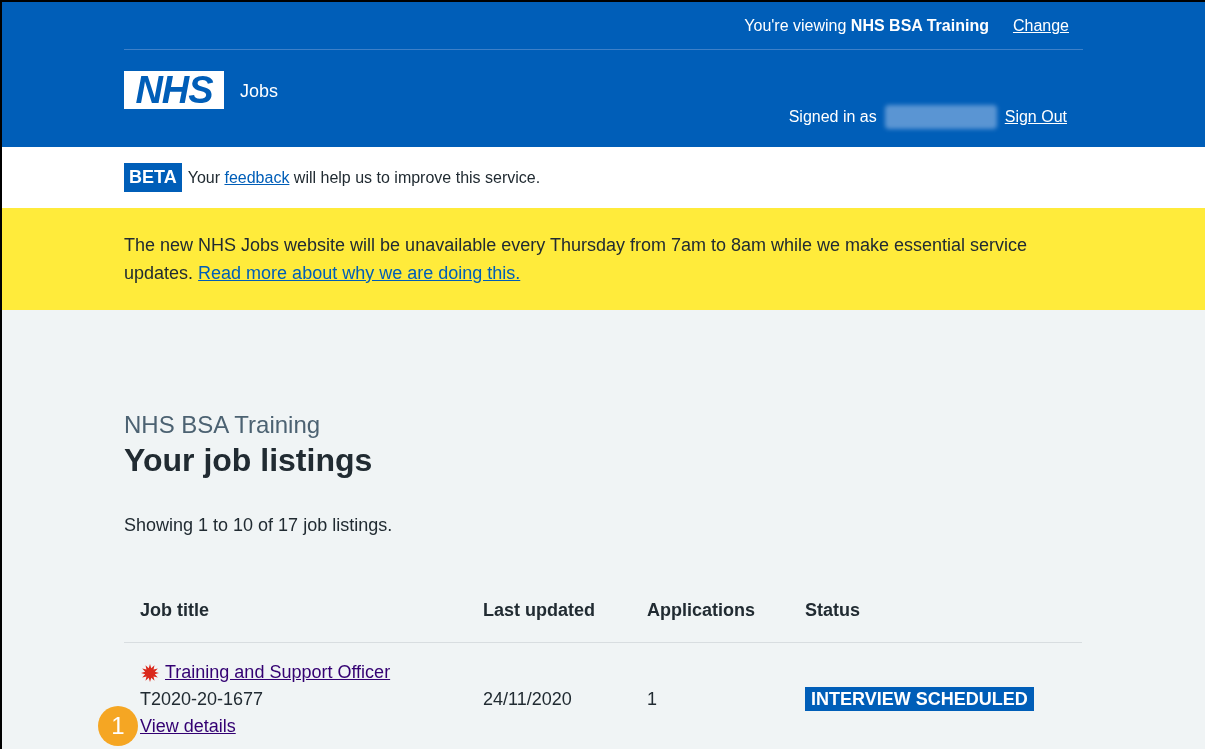  I want to click on read-more-link: Read more about why we are doing this., so click(359, 273).